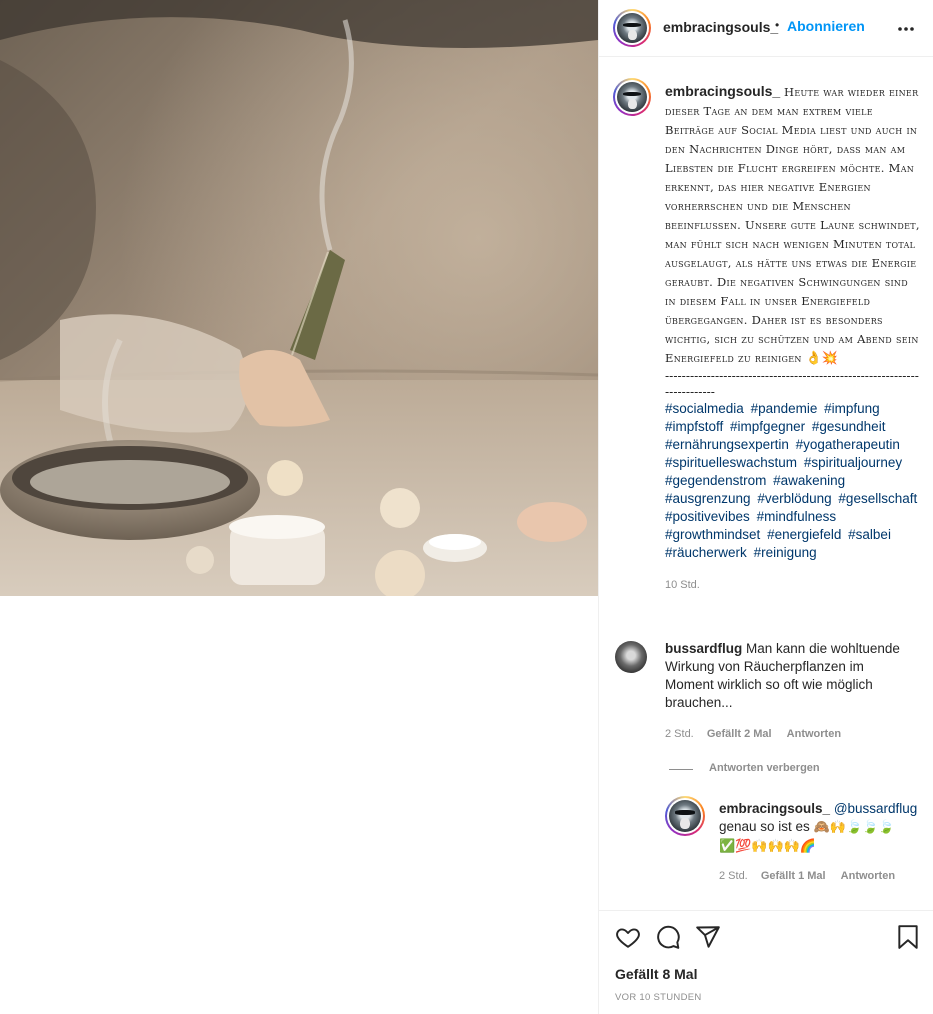 The image size is (933, 1014). What do you see at coordinates (706, 552) in the screenshot?
I see `hashtag-link: #räucherwerk` at bounding box center [706, 552].